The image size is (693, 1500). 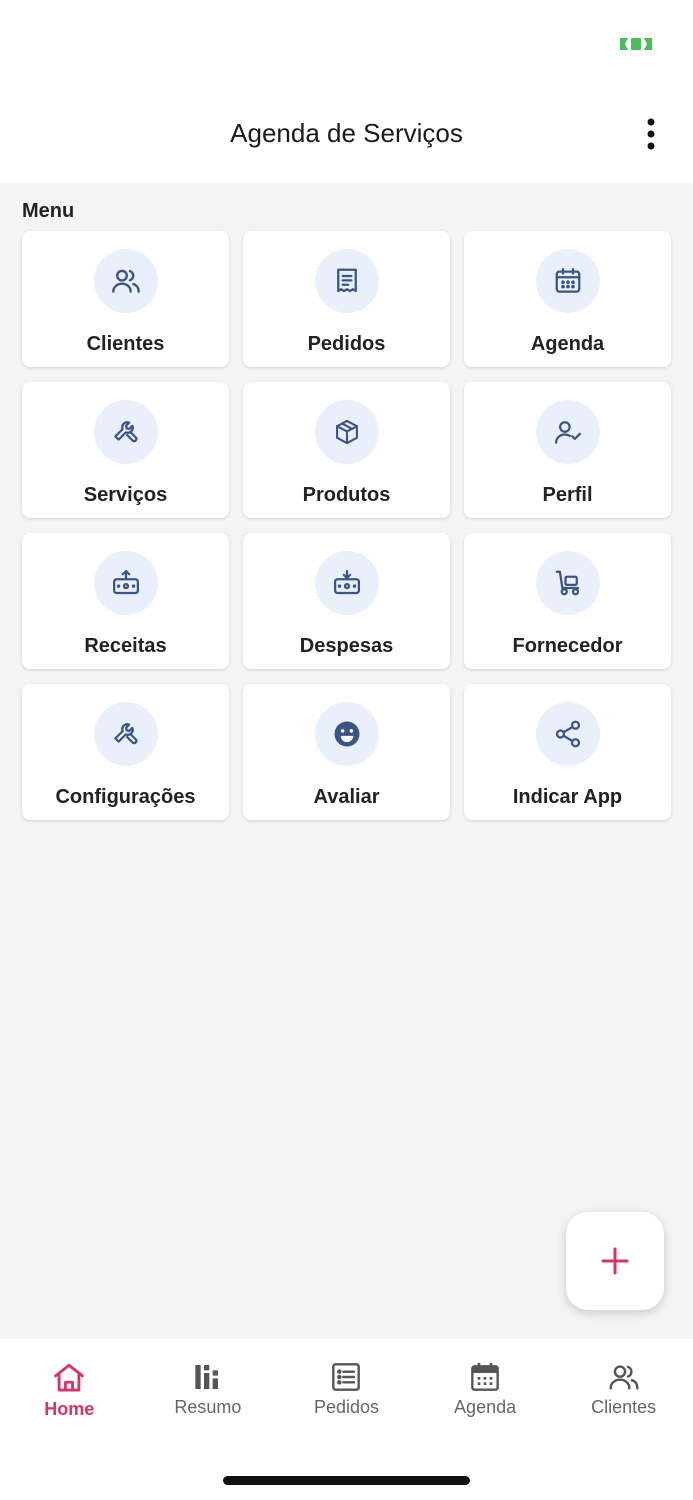 What do you see at coordinates (567, 797) in the screenshot?
I see `tile-label: Indicar App` at bounding box center [567, 797].